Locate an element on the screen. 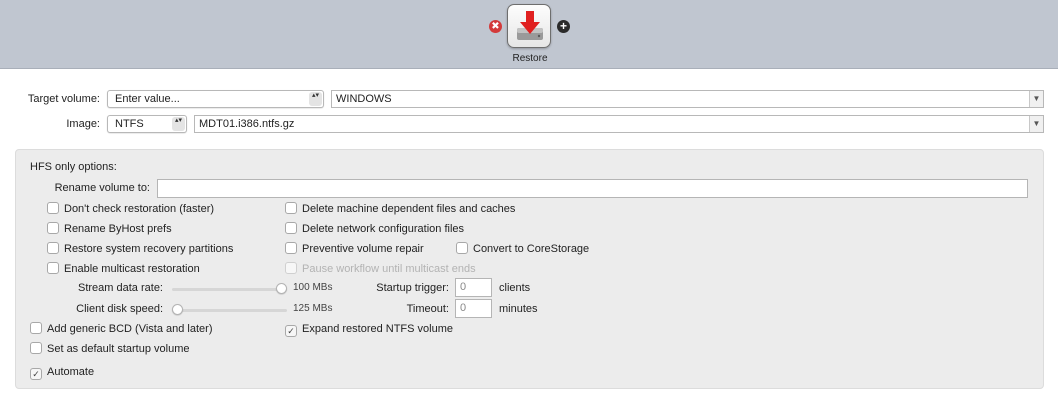 This screenshot has width=1058, height=404. checkbox-label: Add generic BCD (Vista and later) is located at coordinates (130, 329).